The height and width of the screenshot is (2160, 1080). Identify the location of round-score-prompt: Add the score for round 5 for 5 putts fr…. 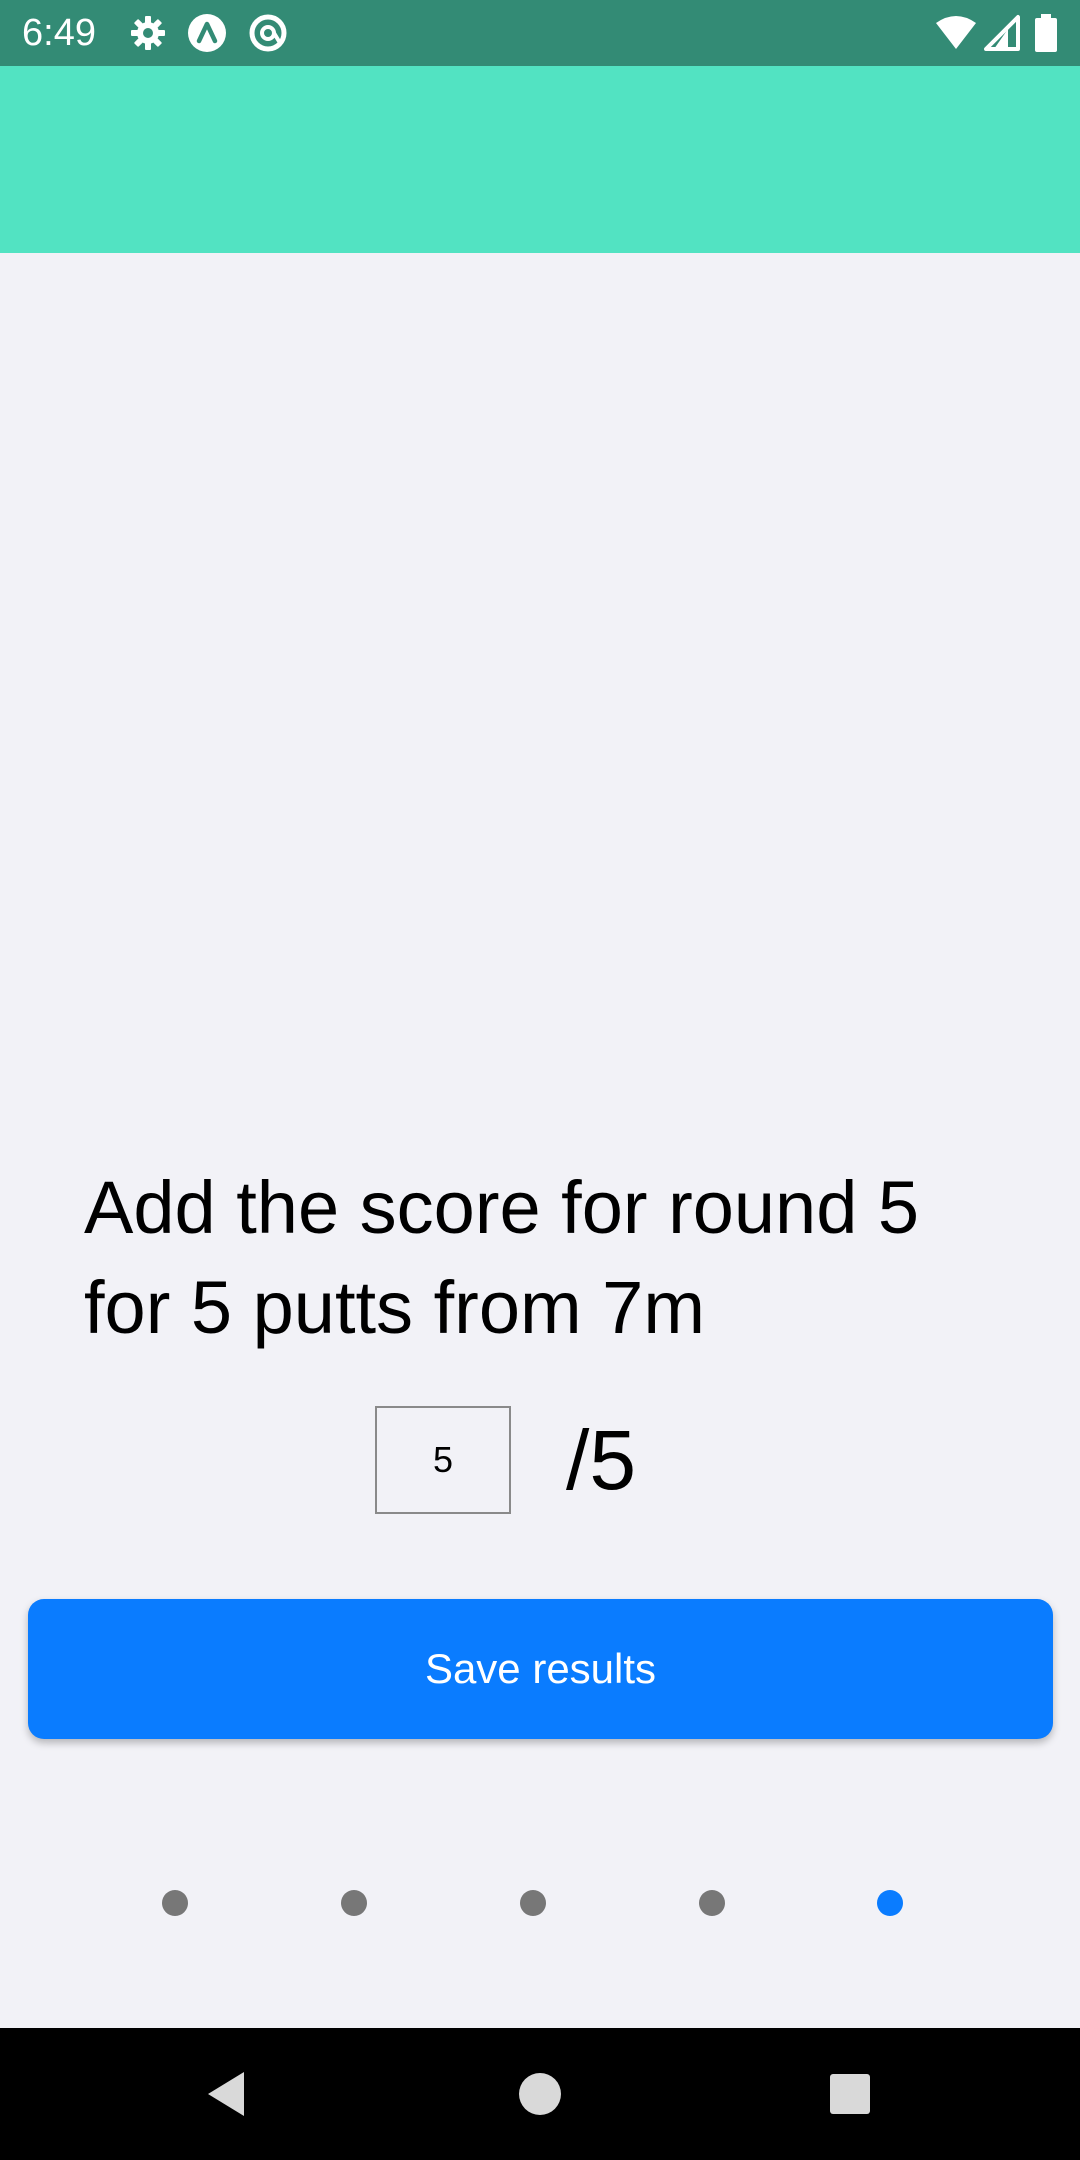
(502, 1257).